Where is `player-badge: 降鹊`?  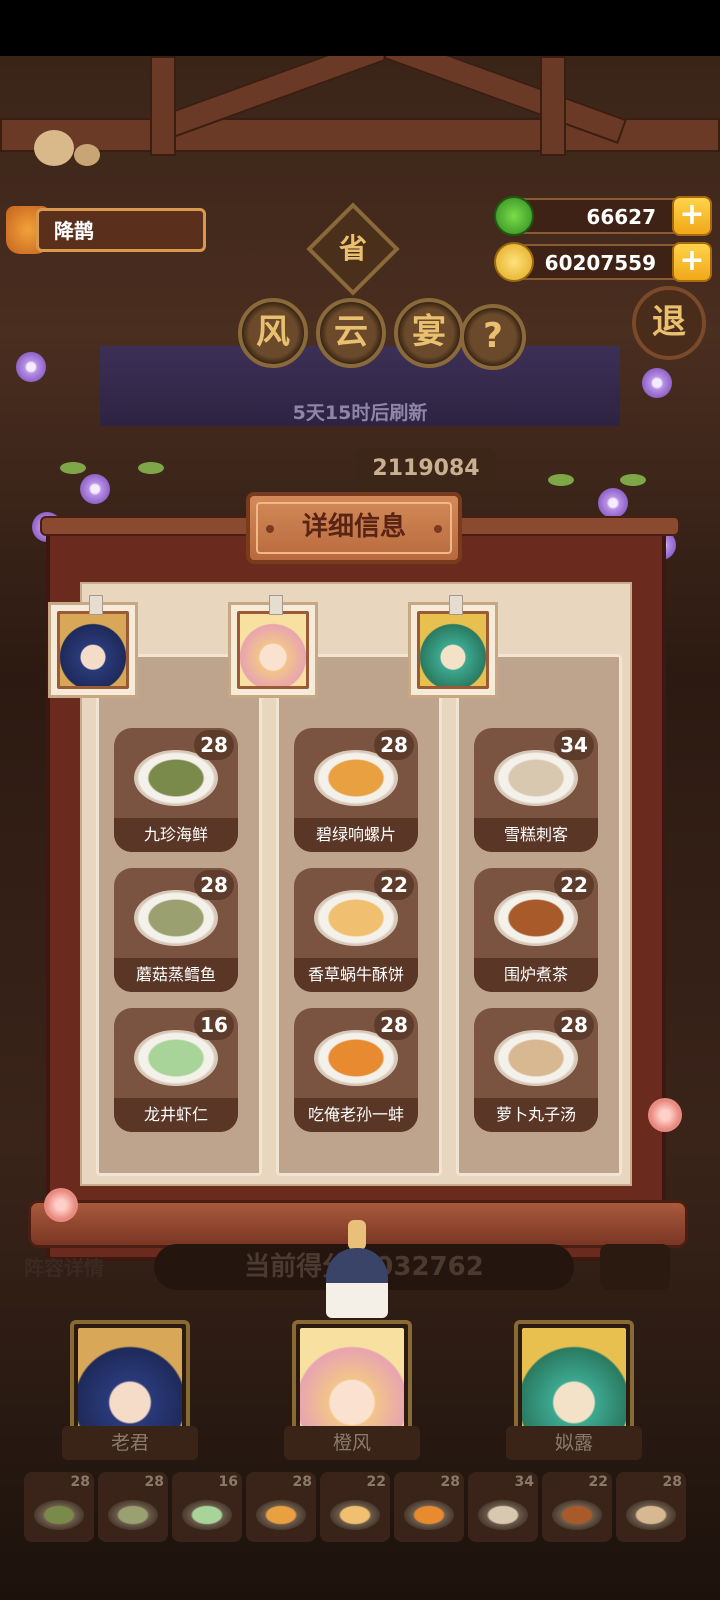
player-badge: 降鹊 is located at coordinates (106, 230).